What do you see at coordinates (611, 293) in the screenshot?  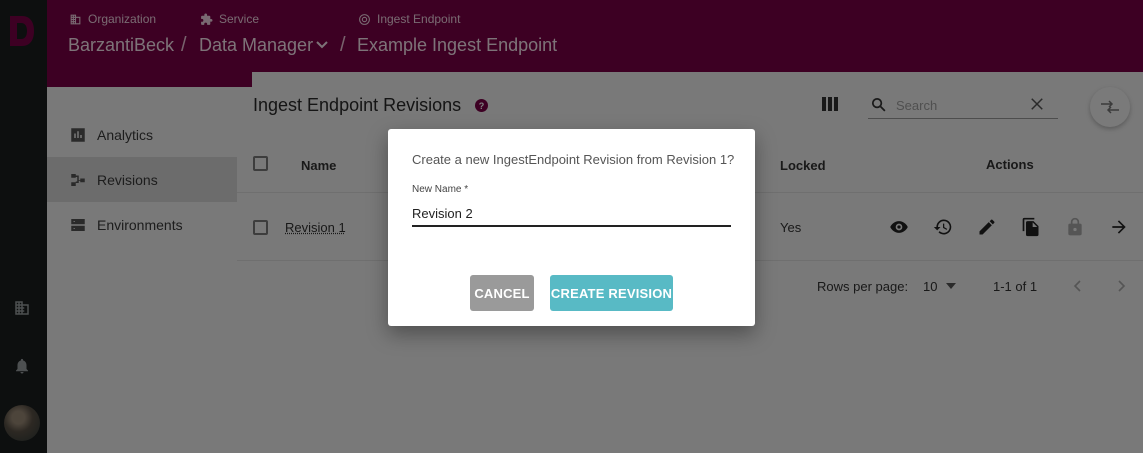 I see `create-revision-button: CREATE REVISION` at bounding box center [611, 293].